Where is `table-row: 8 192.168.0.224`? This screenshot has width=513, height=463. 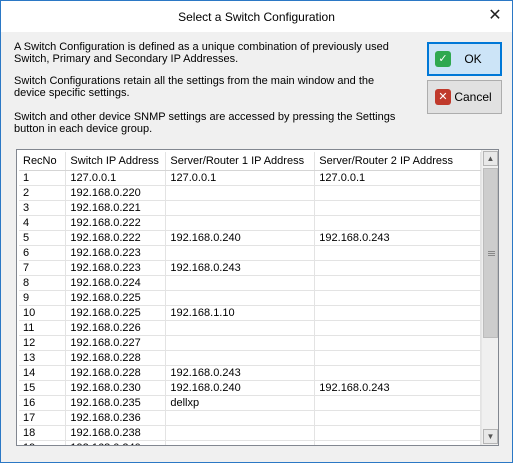
table-row: 8 192.168.0.224 is located at coordinates (250, 283).